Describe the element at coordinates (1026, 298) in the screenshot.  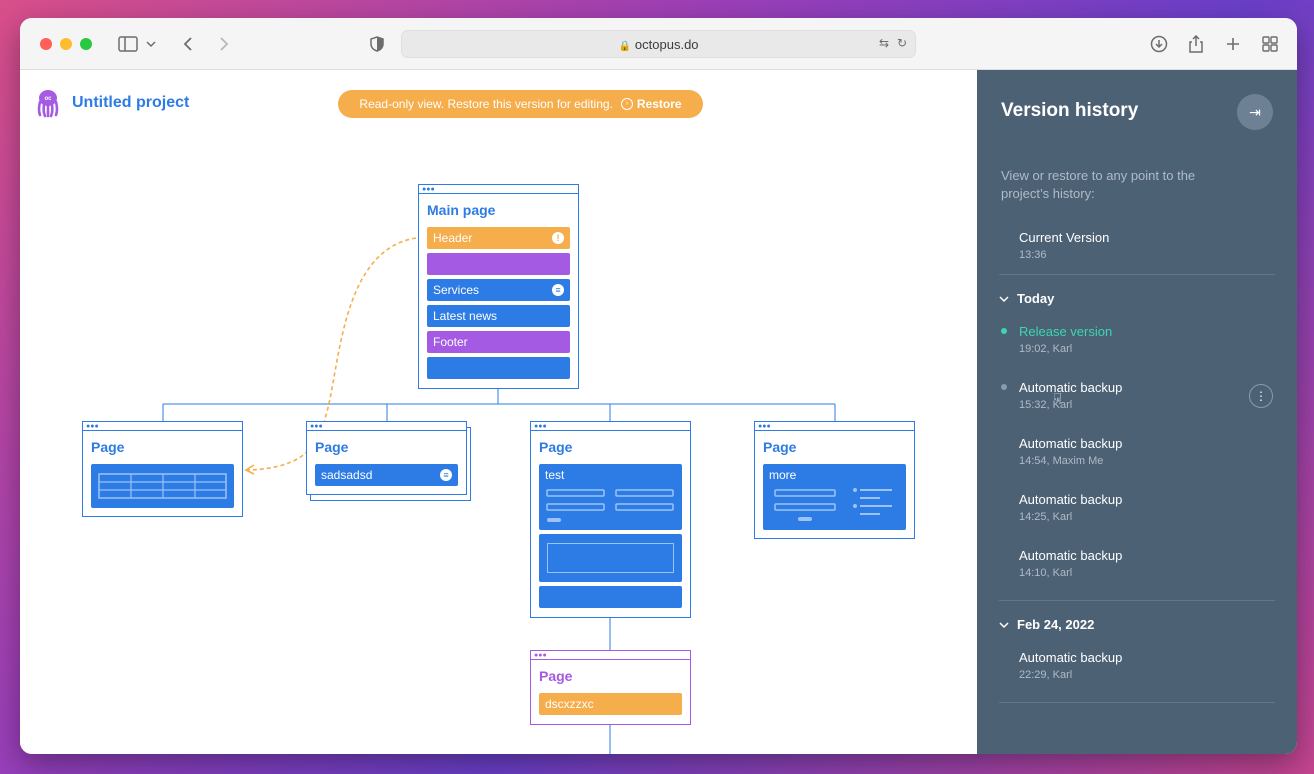
I see `group-today: Today` at that location.